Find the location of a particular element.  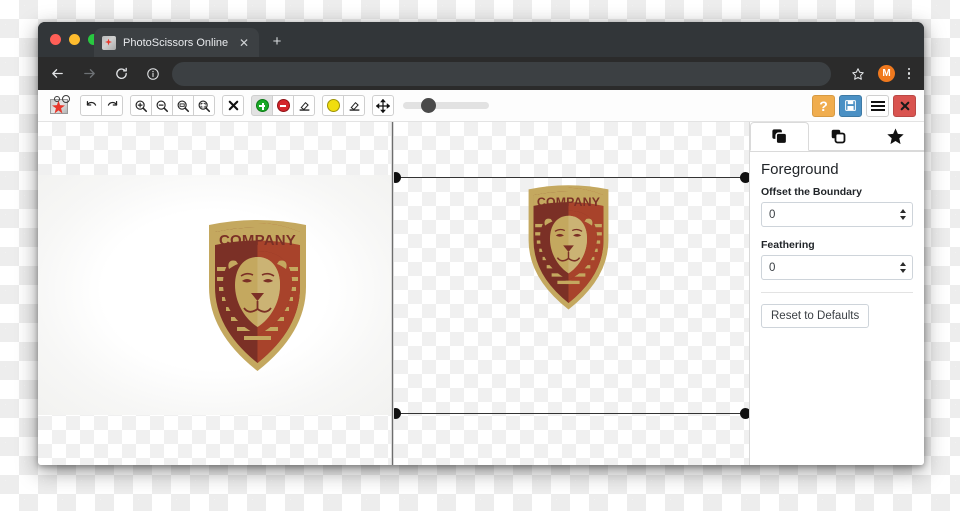

clear-markers-group is located at coordinates (233, 105).